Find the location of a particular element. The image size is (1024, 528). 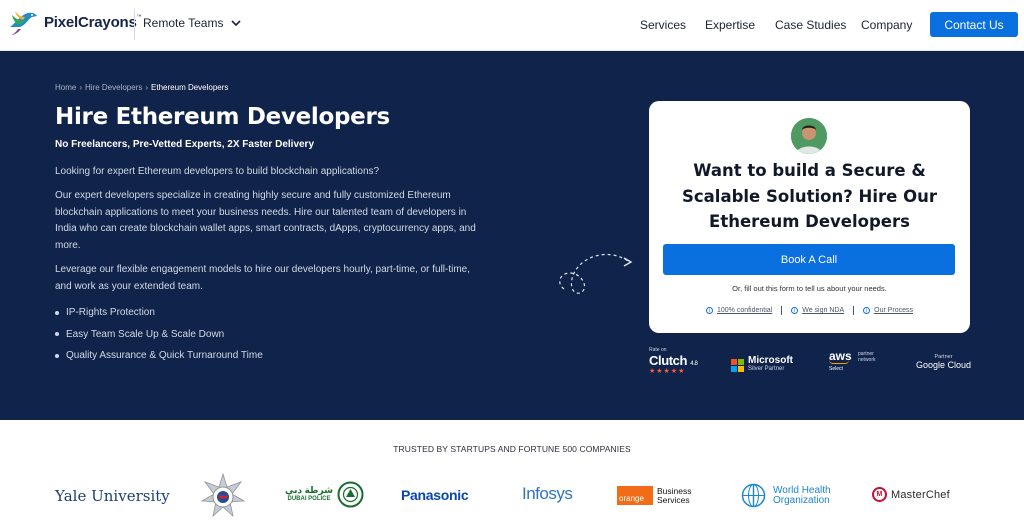

badge-confidential: i 100% confidential is located at coordinates (739, 310).